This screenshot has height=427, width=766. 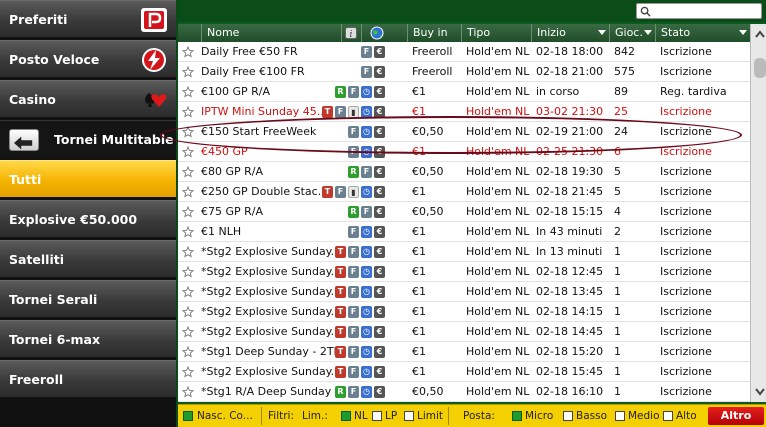 I want to click on sidebar-item-favorites: Preferiti, so click(x=88, y=19).